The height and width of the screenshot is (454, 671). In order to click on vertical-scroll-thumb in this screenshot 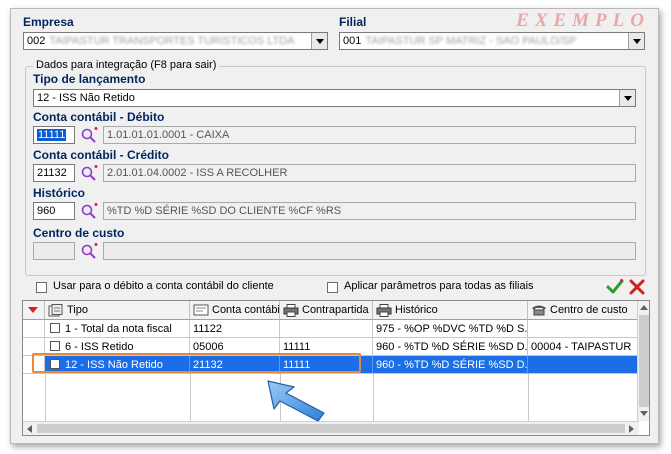, I will do `click(644, 361)`.